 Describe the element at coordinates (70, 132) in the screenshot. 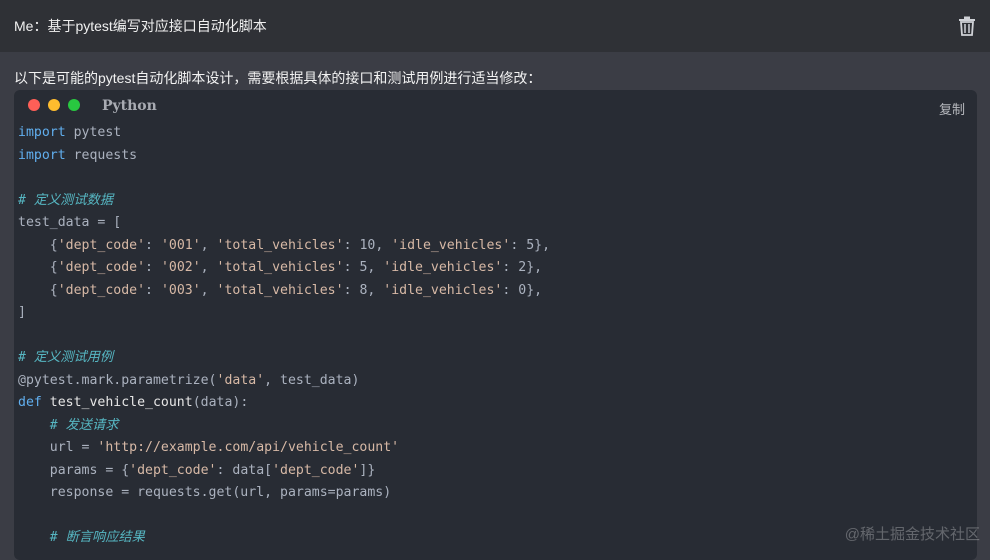

I see `code-line: import pytest` at that location.